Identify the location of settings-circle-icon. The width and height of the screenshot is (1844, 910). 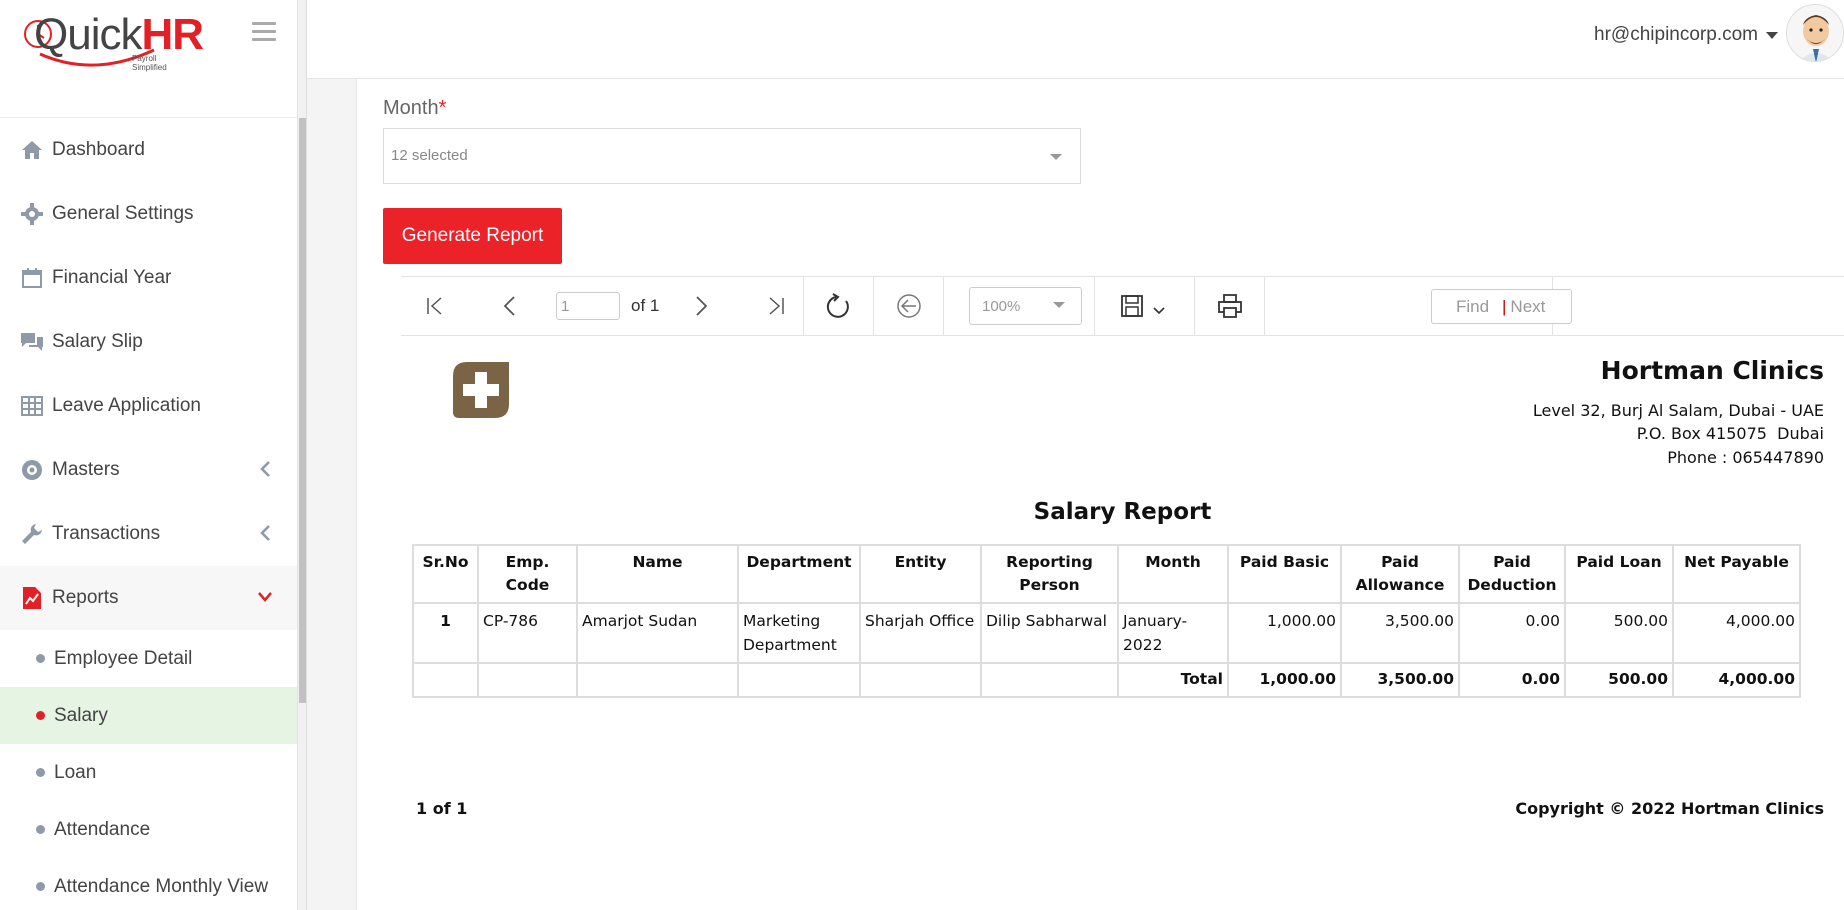
(32, 470).